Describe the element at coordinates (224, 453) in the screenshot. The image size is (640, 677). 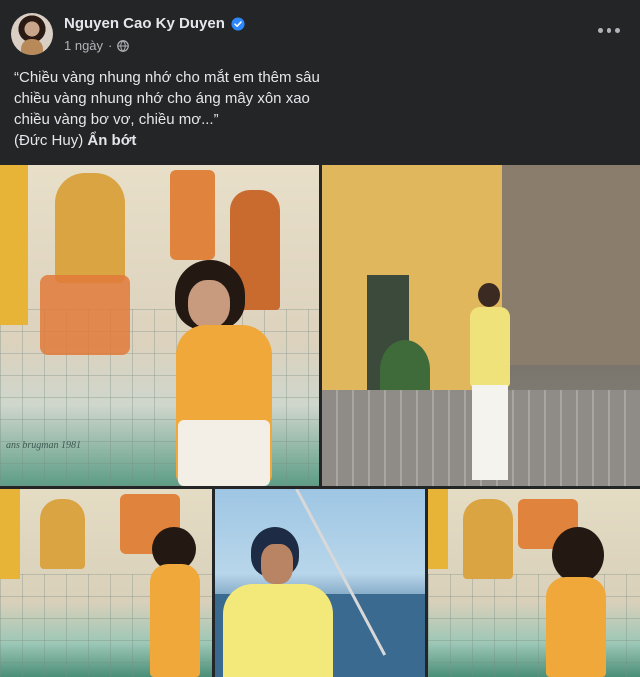
I see `woman-dress-lower` at that location.